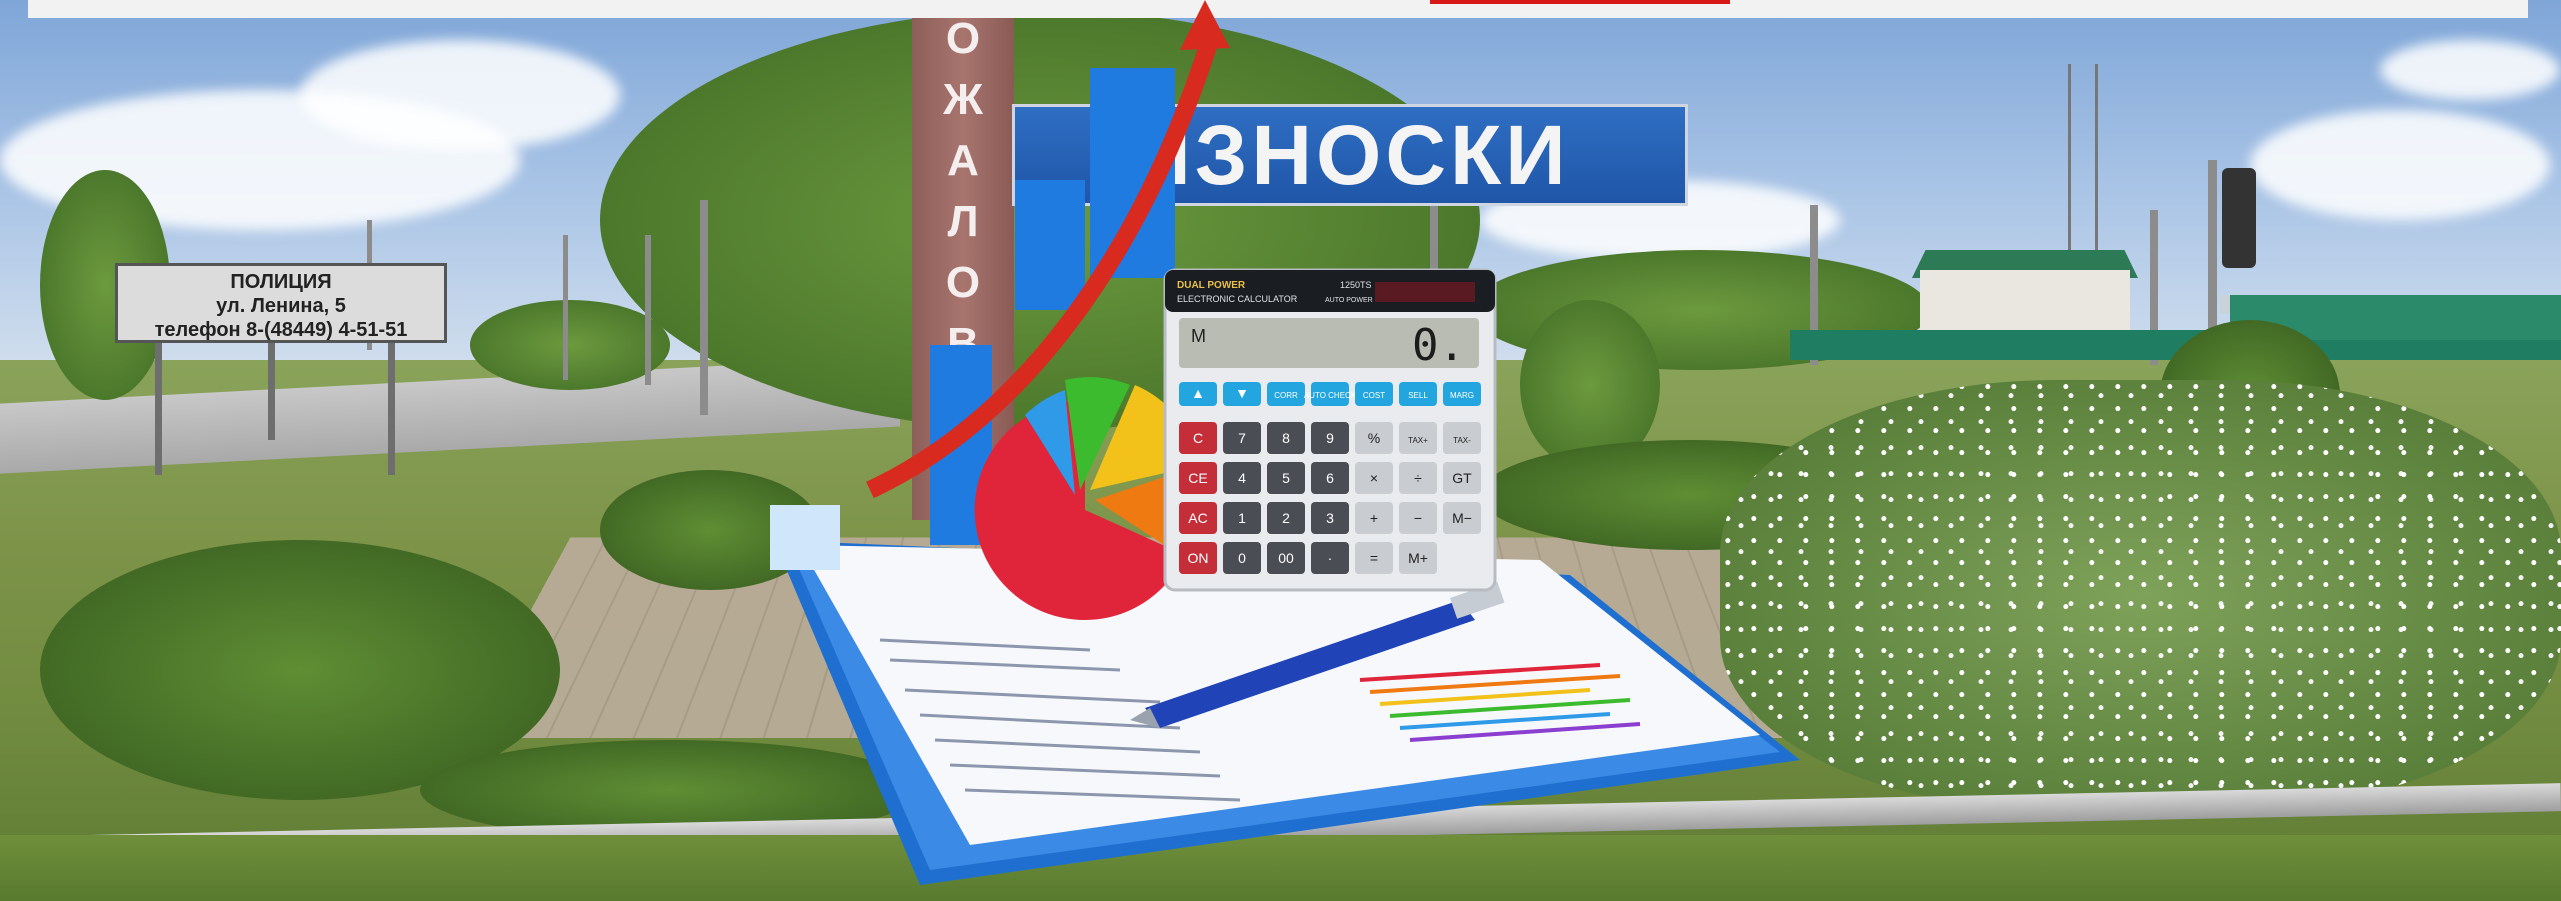 This screenshot has width=2561, height=901. What do you see at coordinates (1374, 395) in the screenshot?
I see `calculator-key-label: COST` at bounding box center [1374, 395].